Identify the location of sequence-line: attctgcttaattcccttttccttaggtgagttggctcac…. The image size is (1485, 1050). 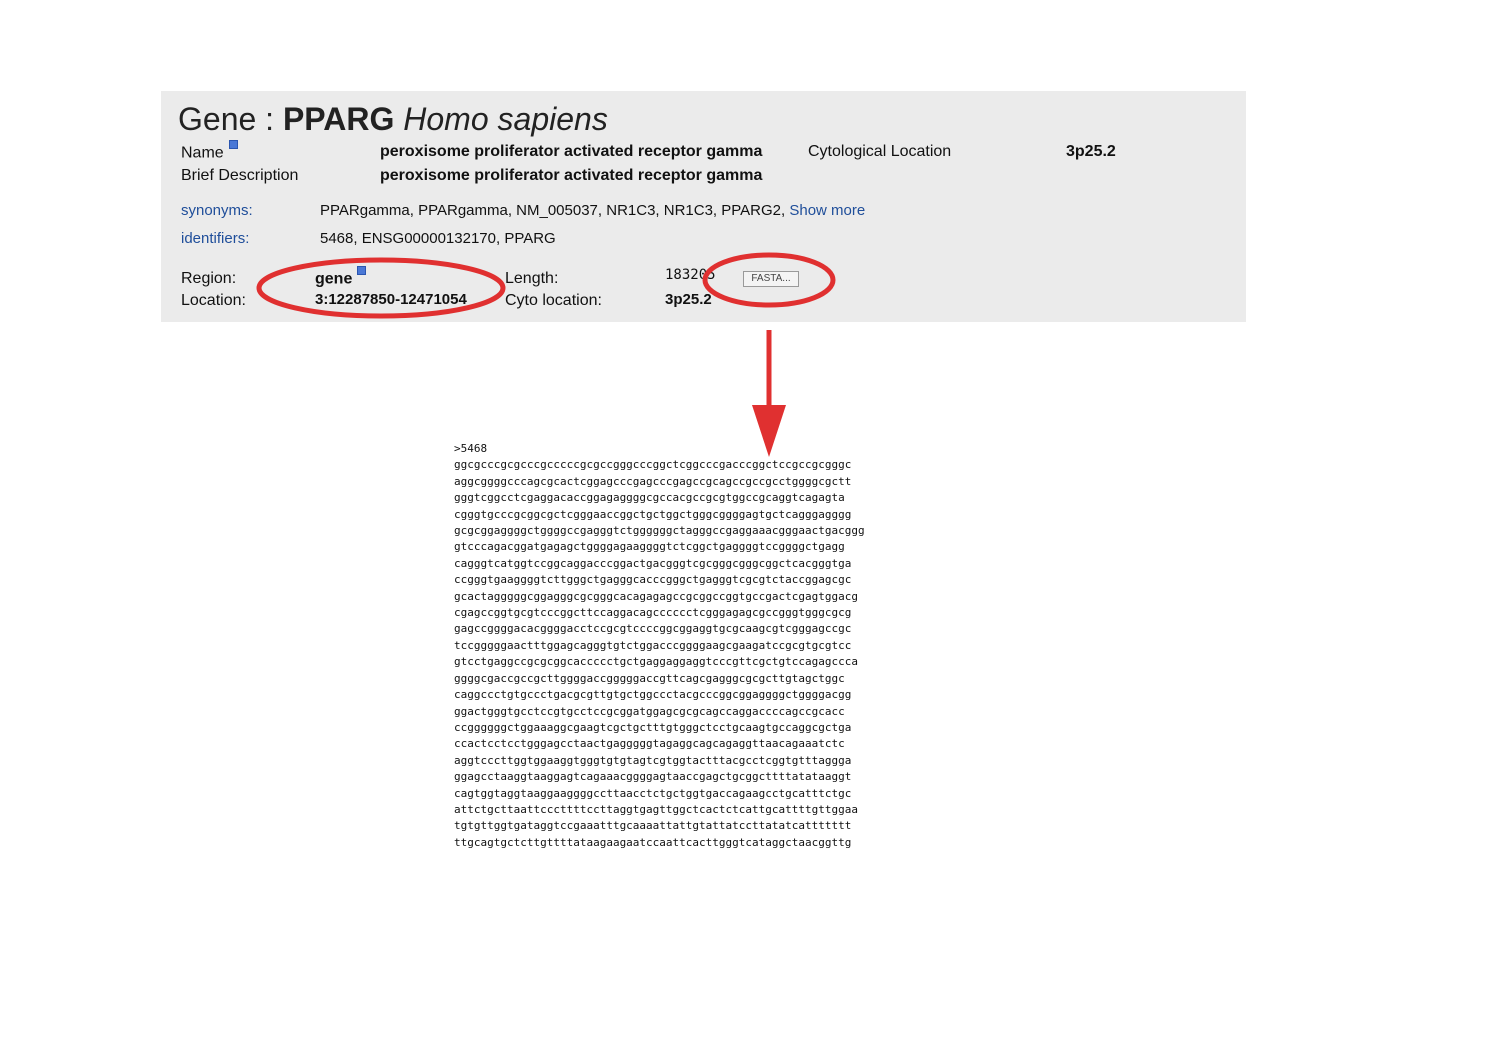
(656, 809).